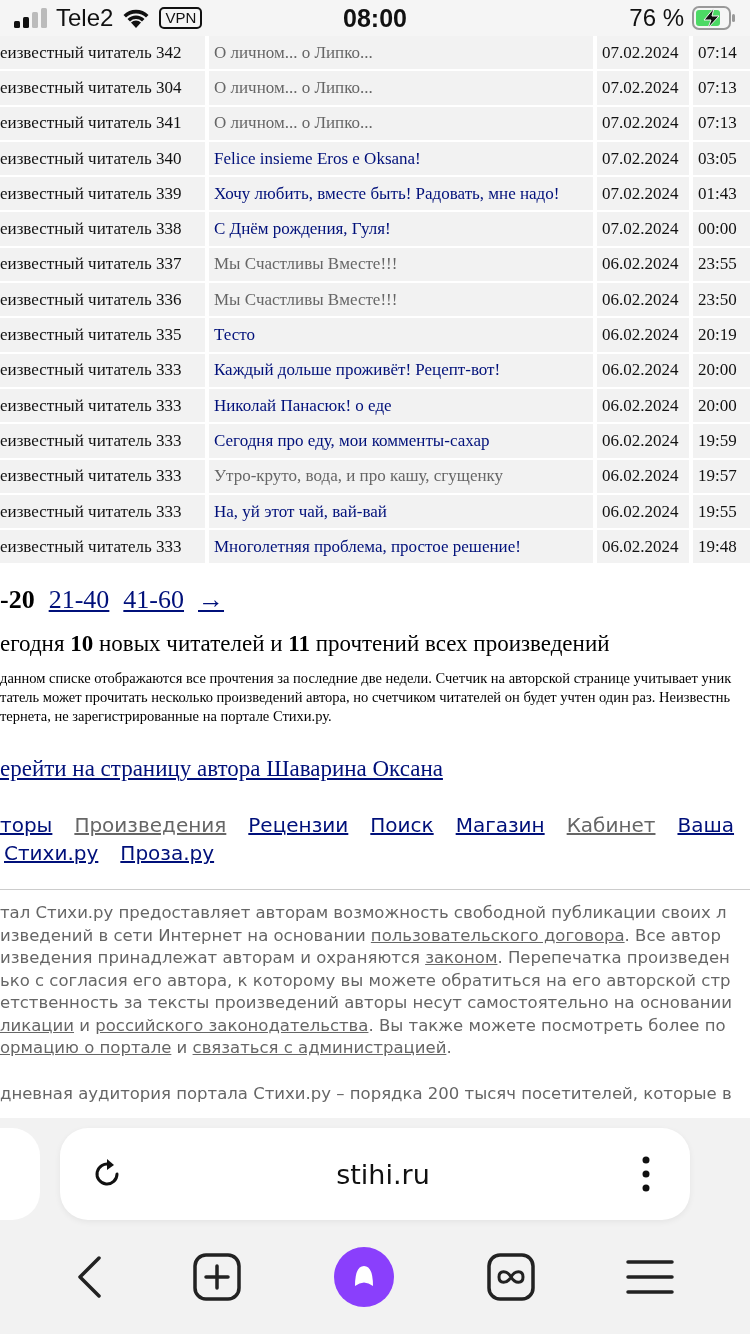 This screenshot has height=1334, width=750. I want to click on reader-cell: еизвестный читатель 336, so click(102, 301).